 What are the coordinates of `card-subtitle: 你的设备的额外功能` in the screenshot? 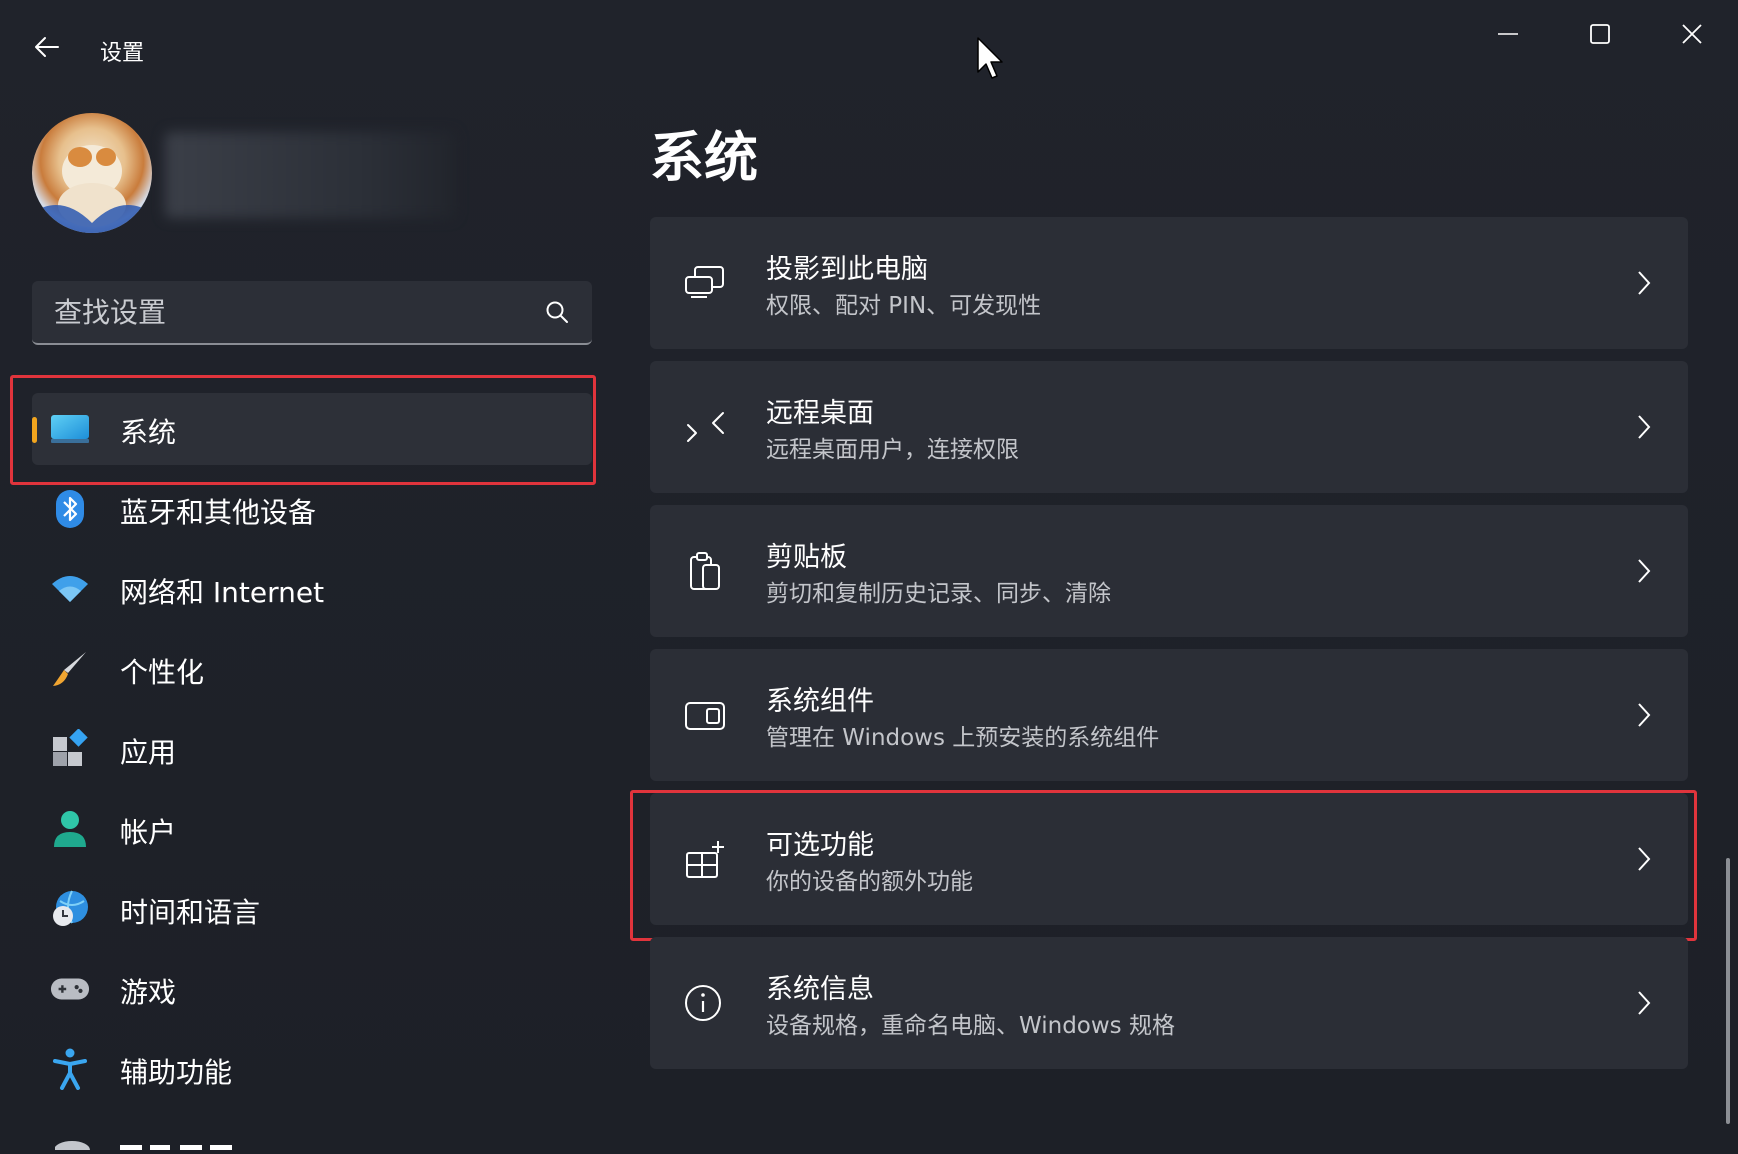 It's located at (869, 882).